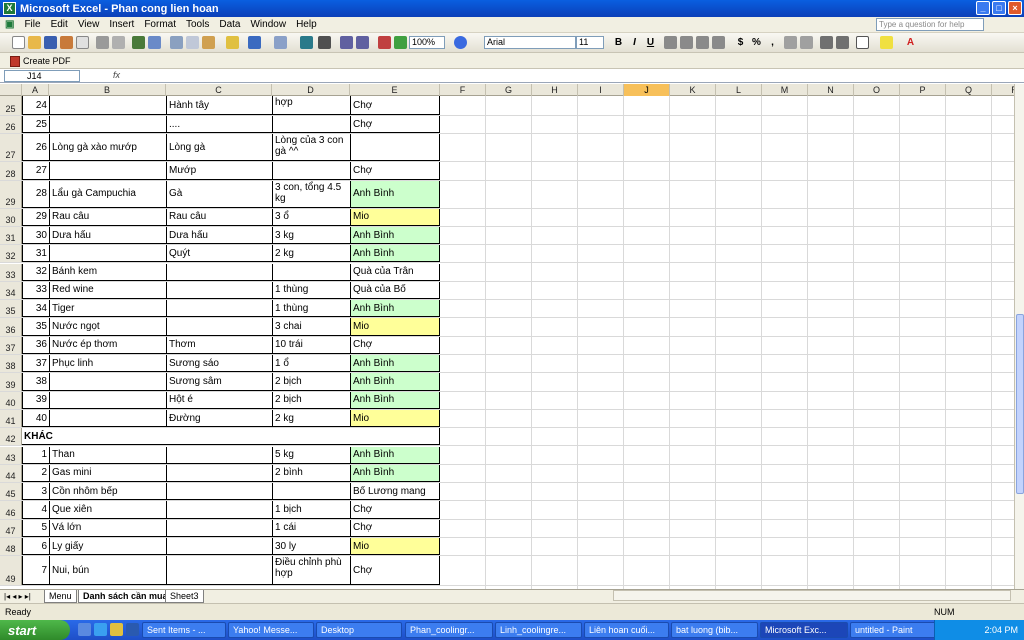  Describe the element at coordinates (35, 400) in the screenshot. I see `cell-a: 39` at that location.